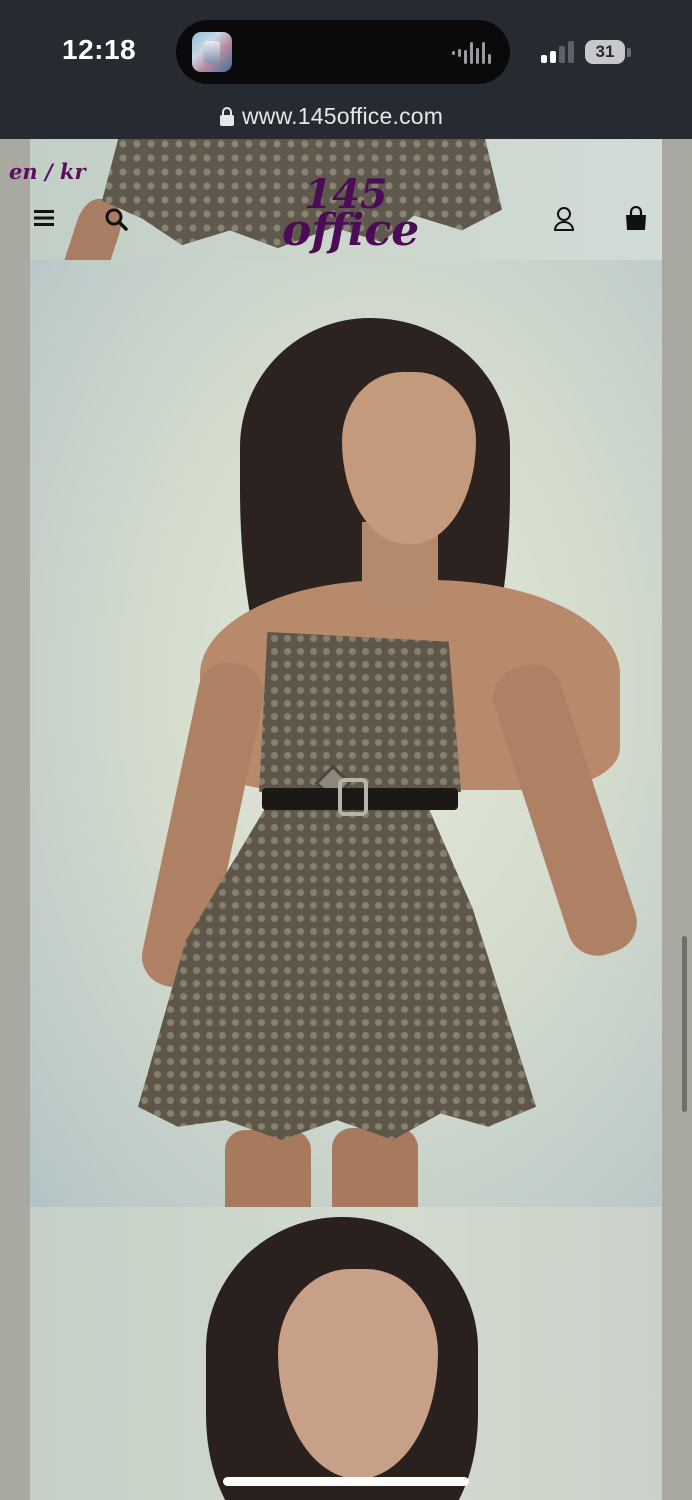  Describe the element at coordinates (564, 219) in the screenshot. I see `account-icon` at that location.